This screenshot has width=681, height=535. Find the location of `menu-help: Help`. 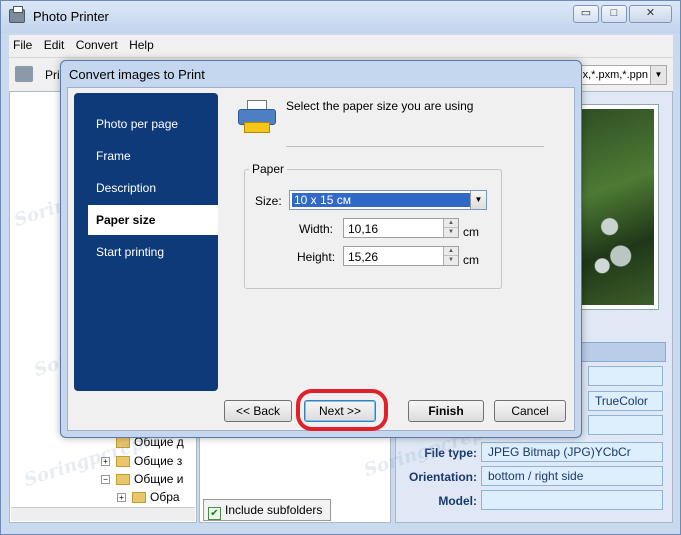

menu-help: Help is located at coordinates (141, 45).